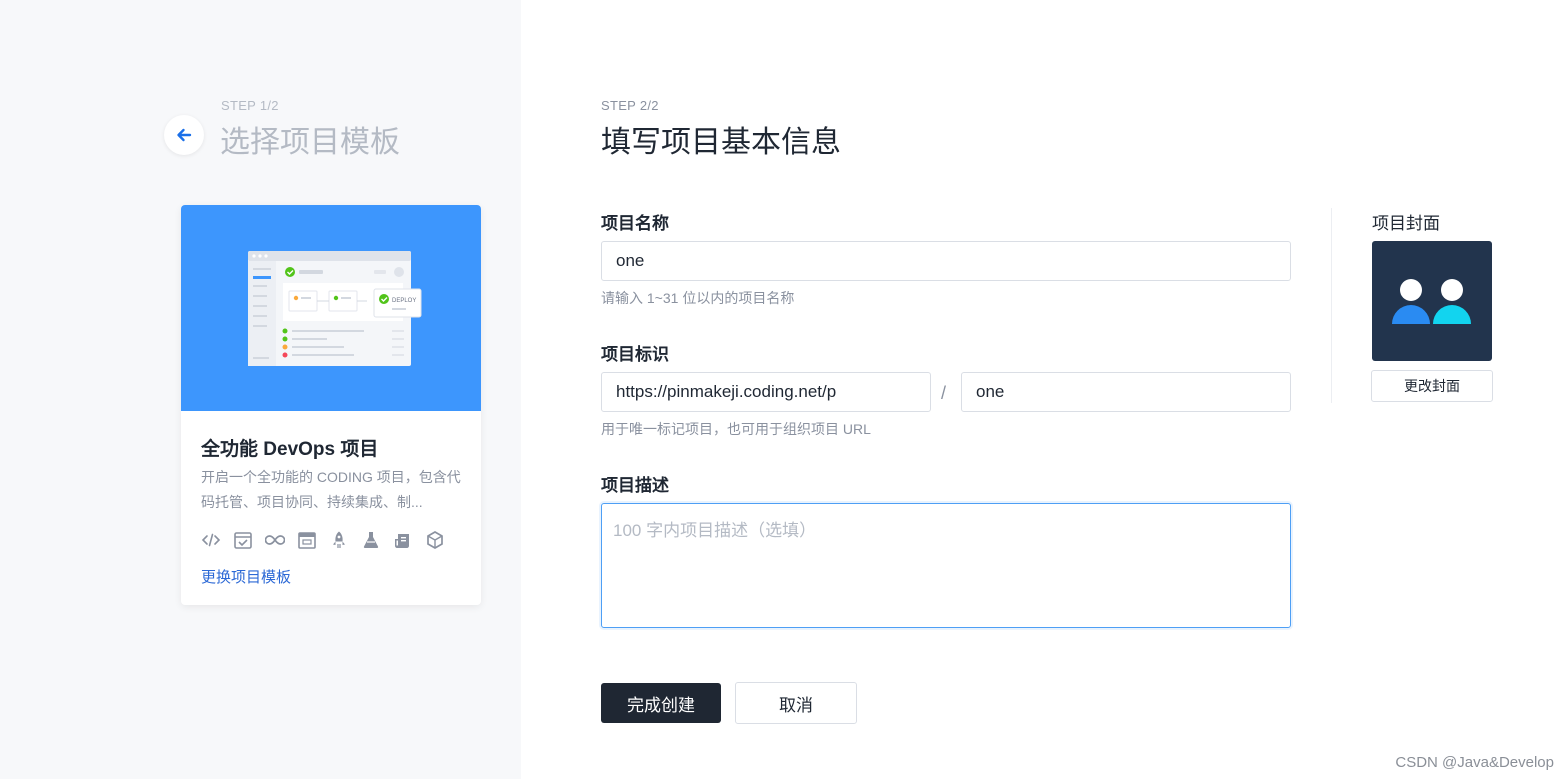 This screenshot has width=1568, height=779. What do you see at coordinates (403, 540) in the screenshot?
I see `artifact-icon` at bounding box center [403, 540].